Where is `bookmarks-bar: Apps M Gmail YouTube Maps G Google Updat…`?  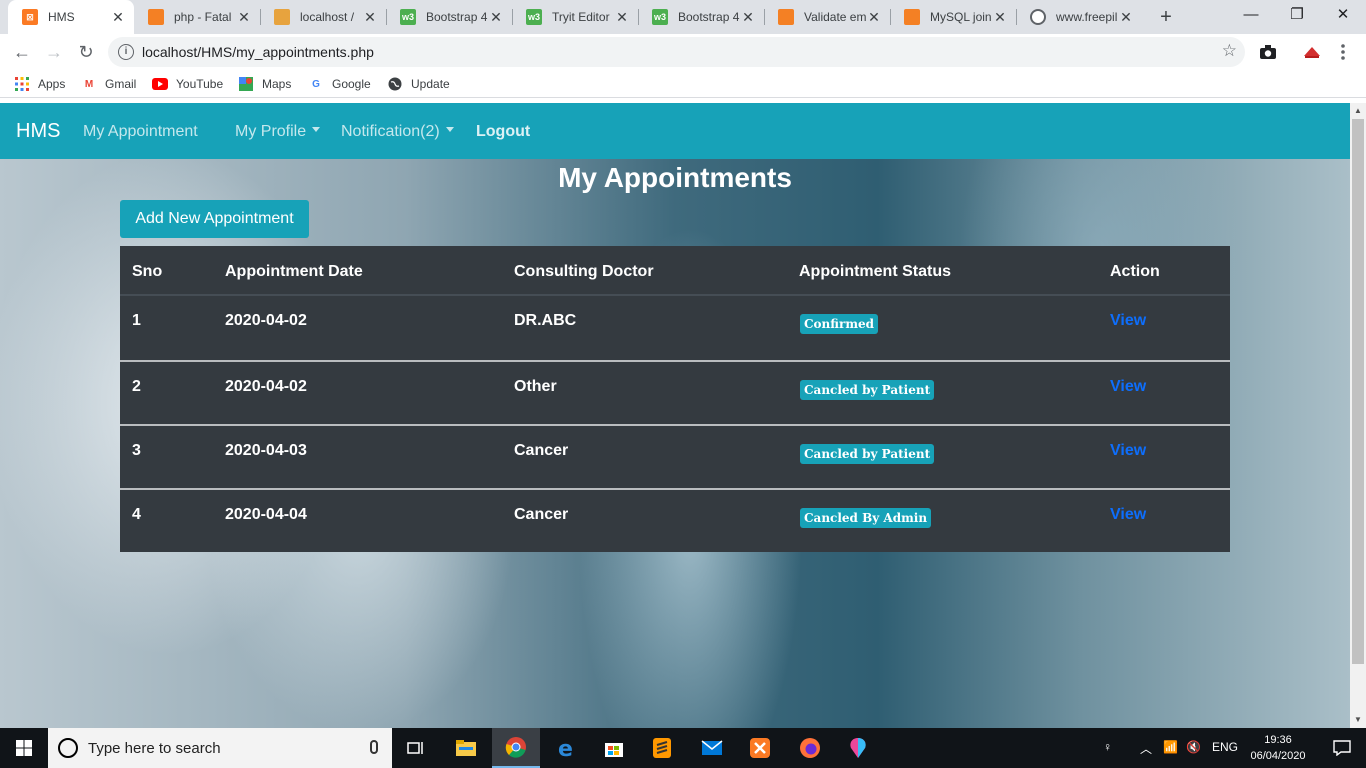 bookmarks-bar: Apps M Gmail YouTube Maps G Google Updat… is located at coordinates (683, 84).